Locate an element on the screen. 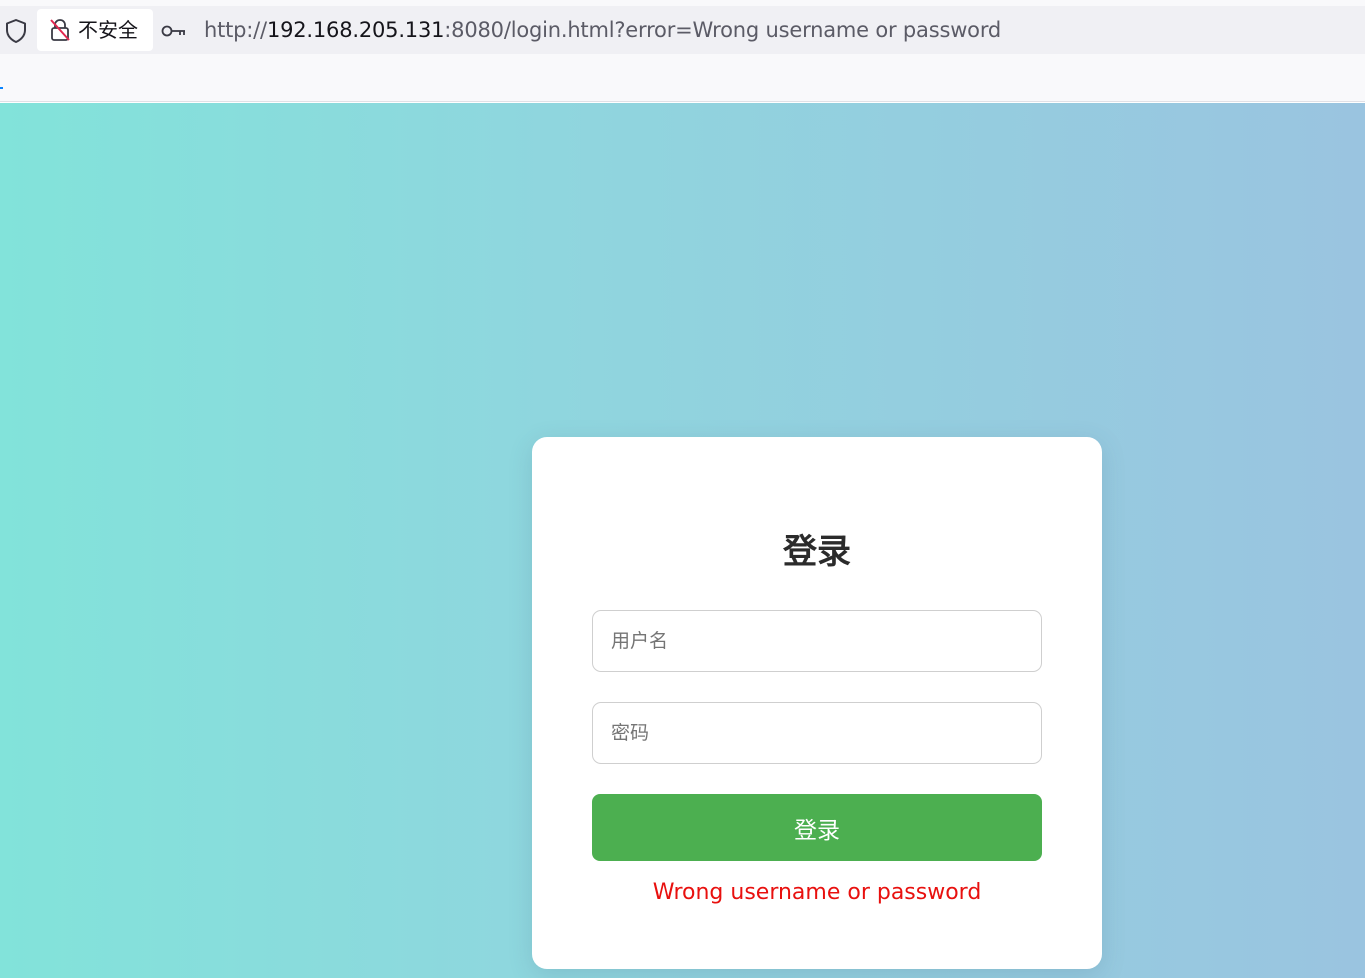  error-message: Wrong username or password is located at coordinates (817, 892).